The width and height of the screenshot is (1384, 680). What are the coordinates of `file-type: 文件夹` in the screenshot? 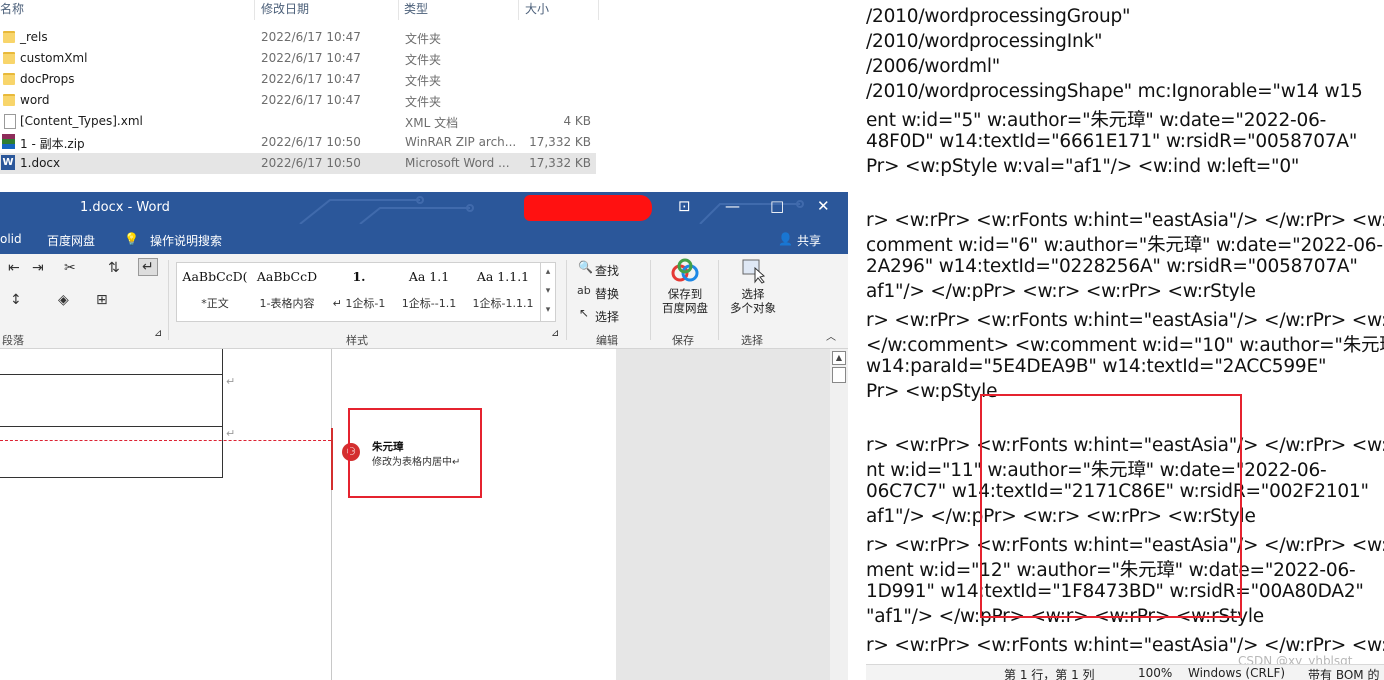 It's located at (423, 81).